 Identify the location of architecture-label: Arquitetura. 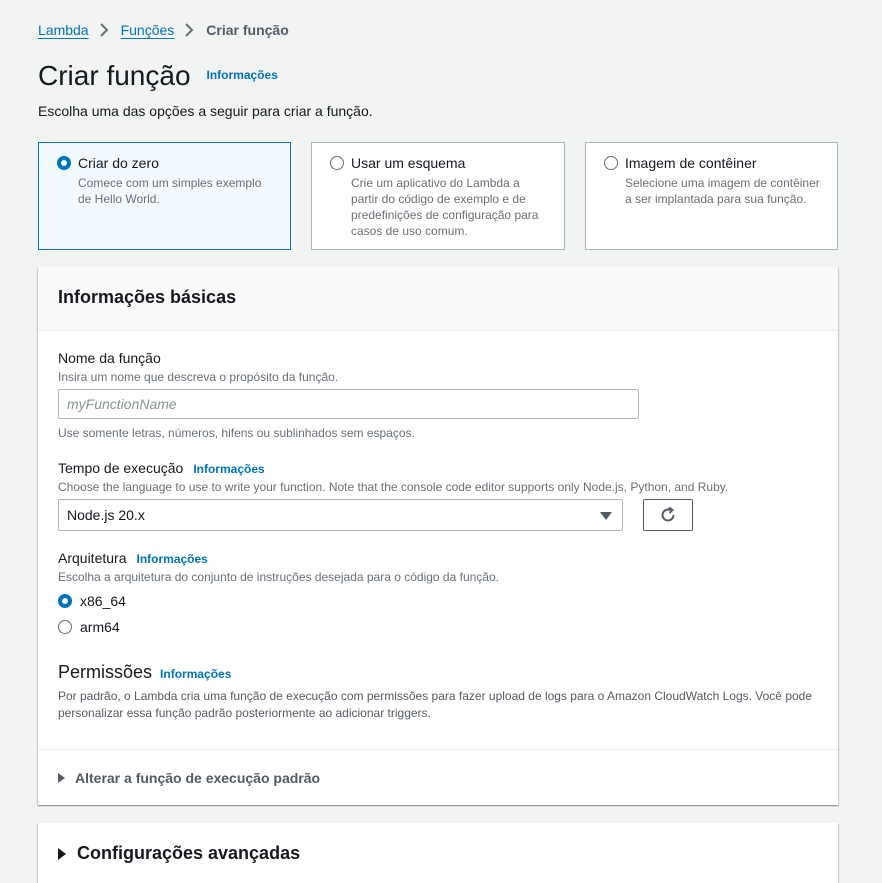
(92, 558).